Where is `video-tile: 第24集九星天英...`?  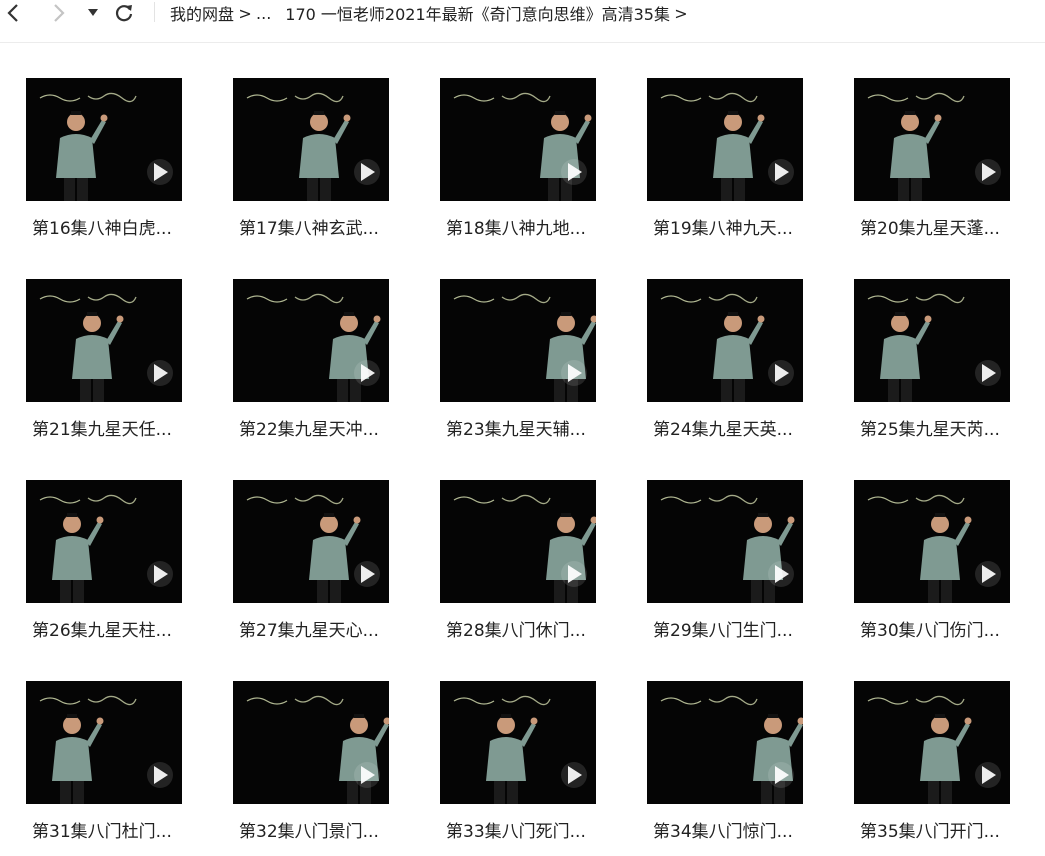 video-tile: 第24集九星天英... is located at coordinates (727, 364).